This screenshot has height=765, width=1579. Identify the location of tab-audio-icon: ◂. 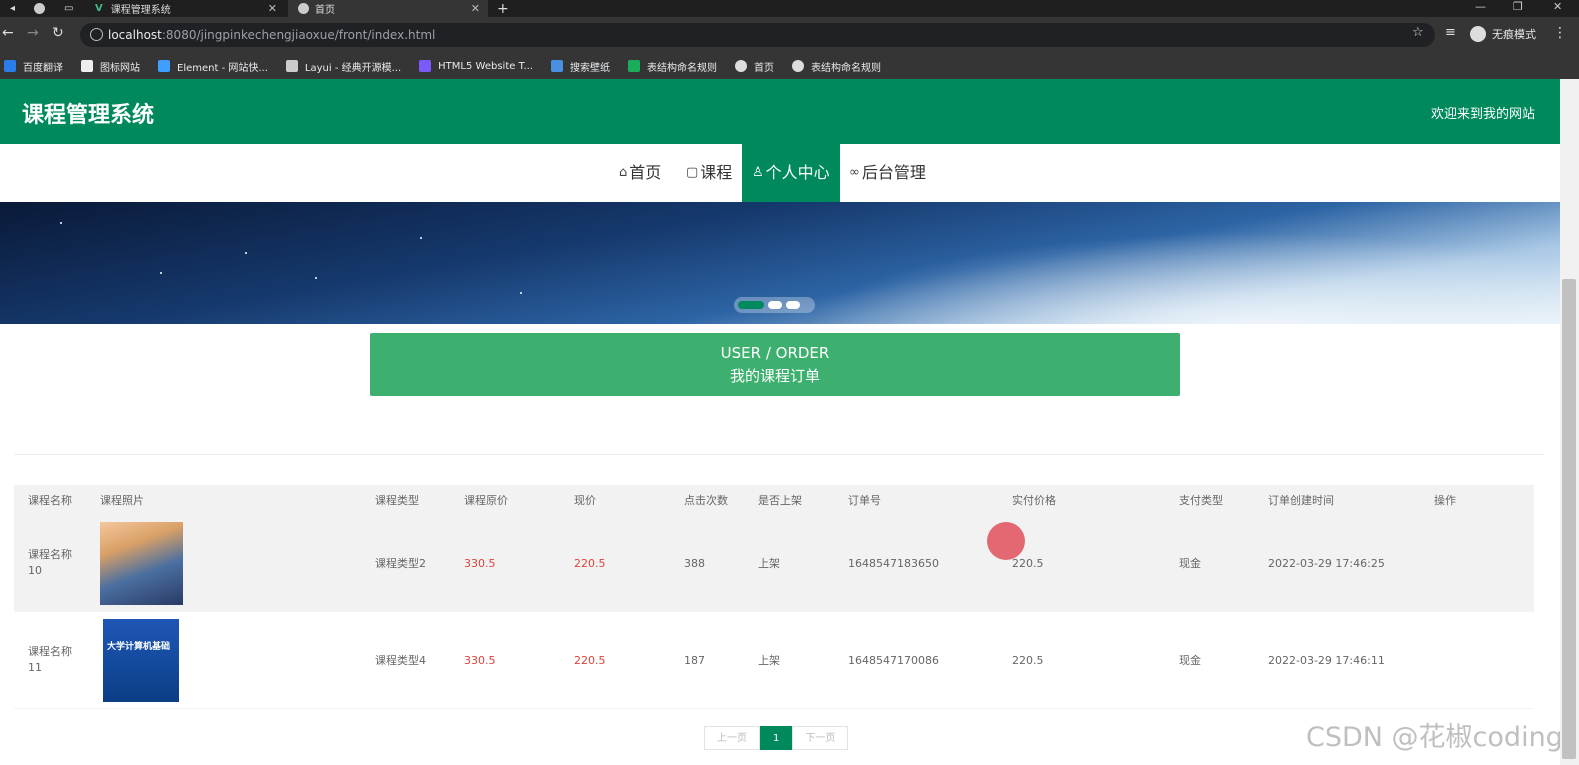
(17, 8).